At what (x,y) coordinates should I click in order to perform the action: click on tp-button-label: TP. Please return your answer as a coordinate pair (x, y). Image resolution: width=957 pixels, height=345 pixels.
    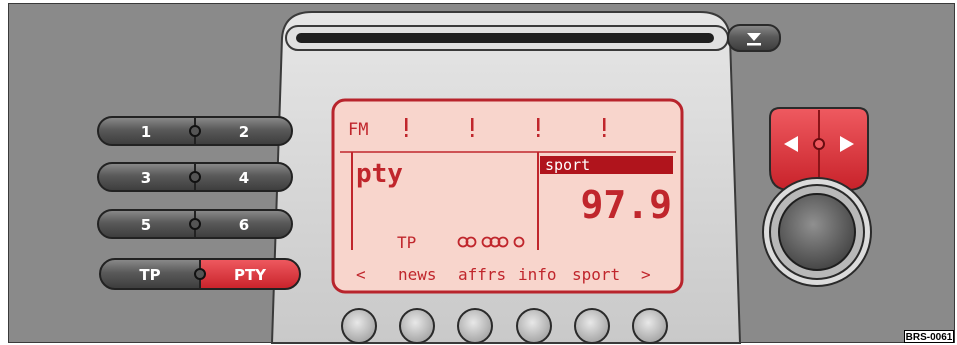
    Looking at the image, I should click on (149, 275).